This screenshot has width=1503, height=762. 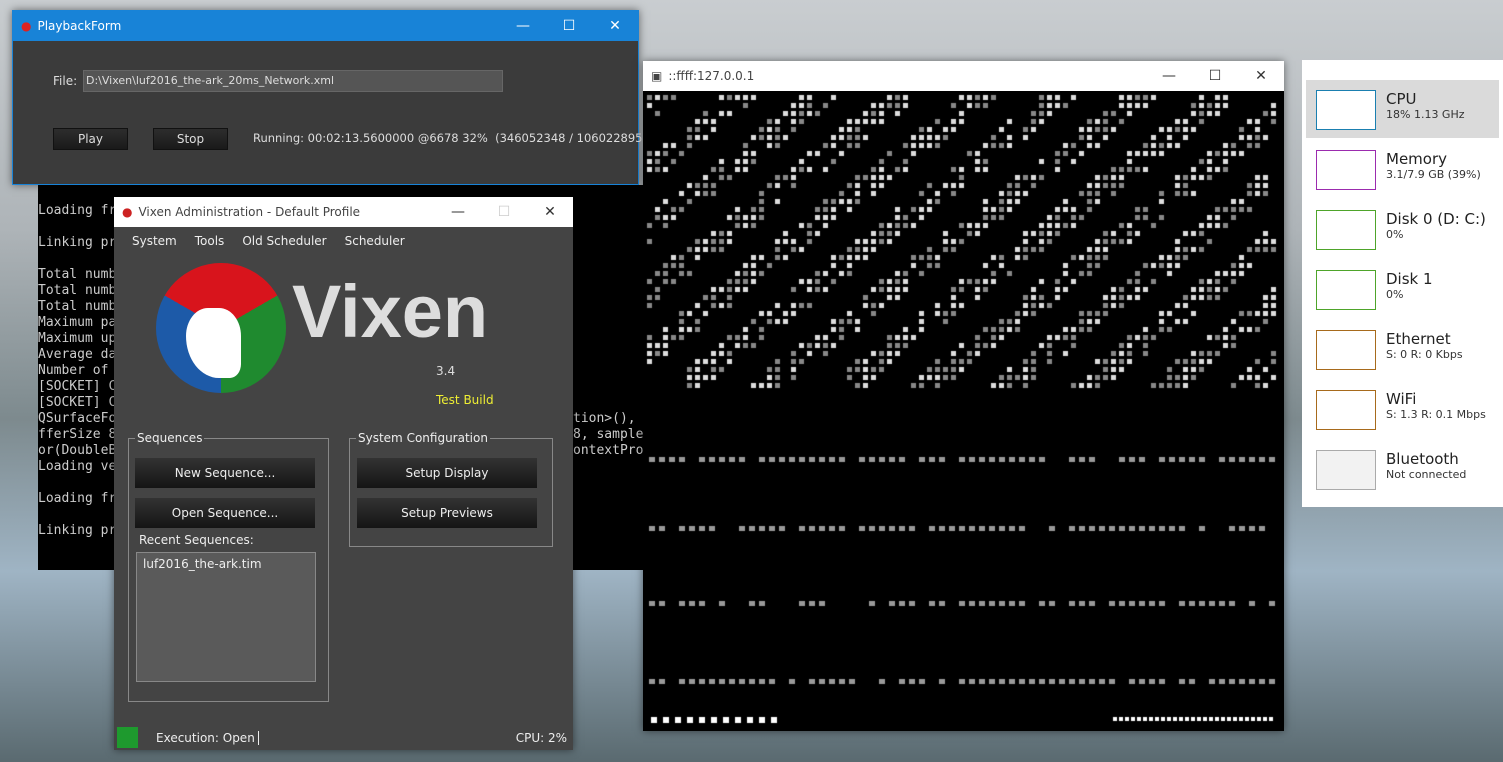 I want to click on perf-value: 3.1/7.9 GB (39%), so click(x=1433, y=174).